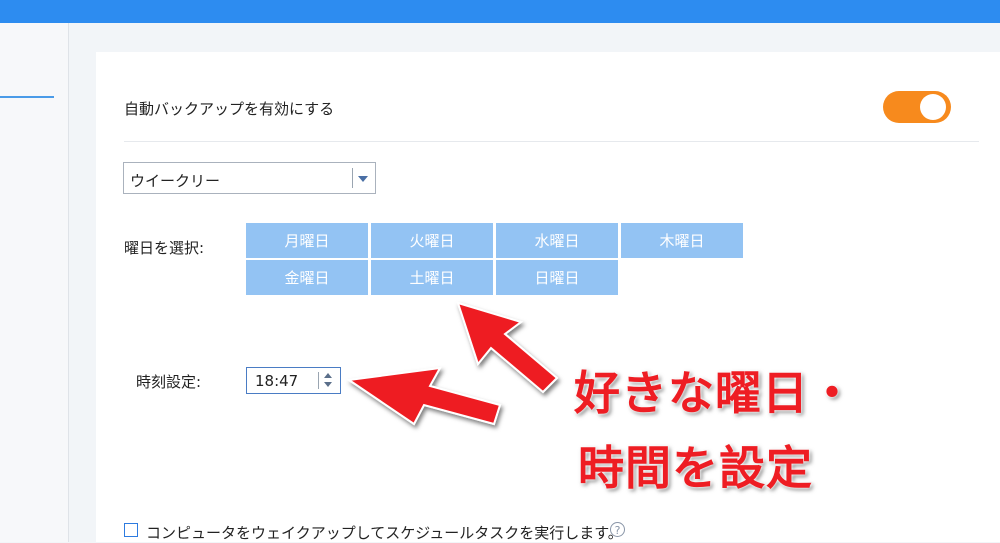 The height and width of the screenshot is (543, 1000). I want to click on toggle-knob, so click(933, 107).